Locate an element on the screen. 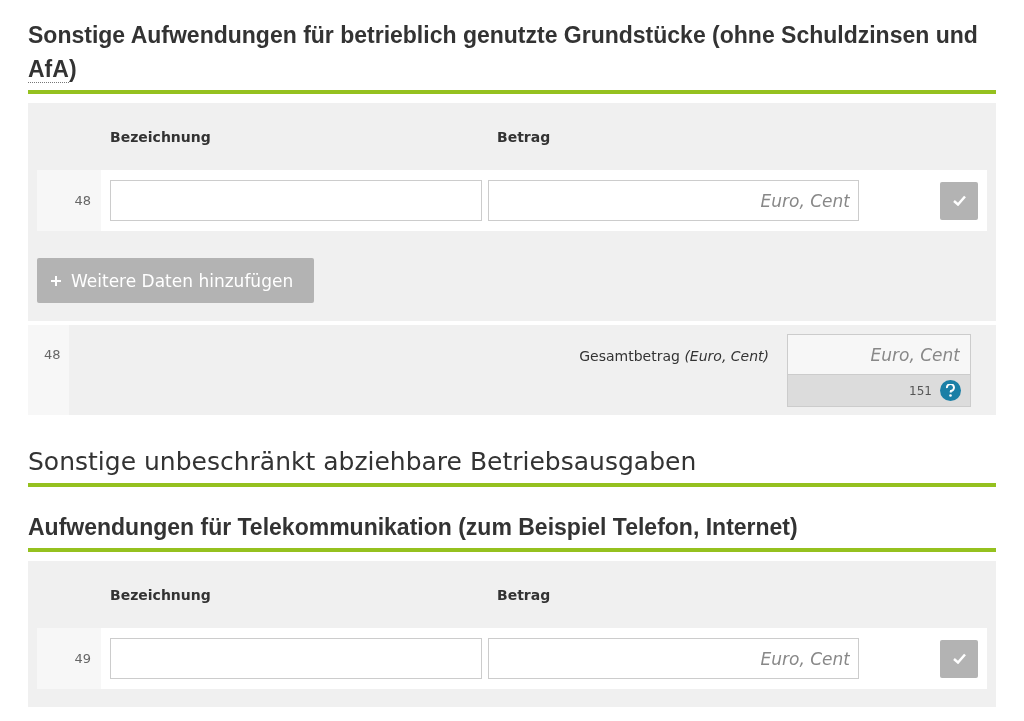  add-data-button: Weitere Daten hinzufügen is located at coordinates (175, 280).